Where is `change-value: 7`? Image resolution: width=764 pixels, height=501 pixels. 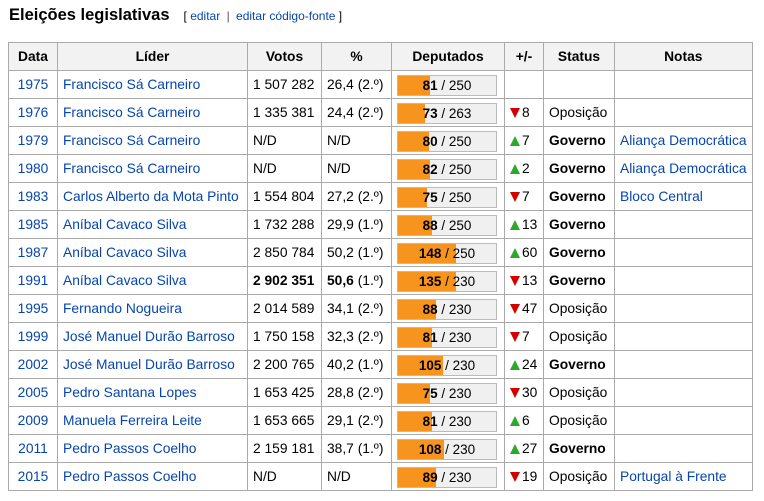 change-value: 7 is located at coordinates (526, 140).